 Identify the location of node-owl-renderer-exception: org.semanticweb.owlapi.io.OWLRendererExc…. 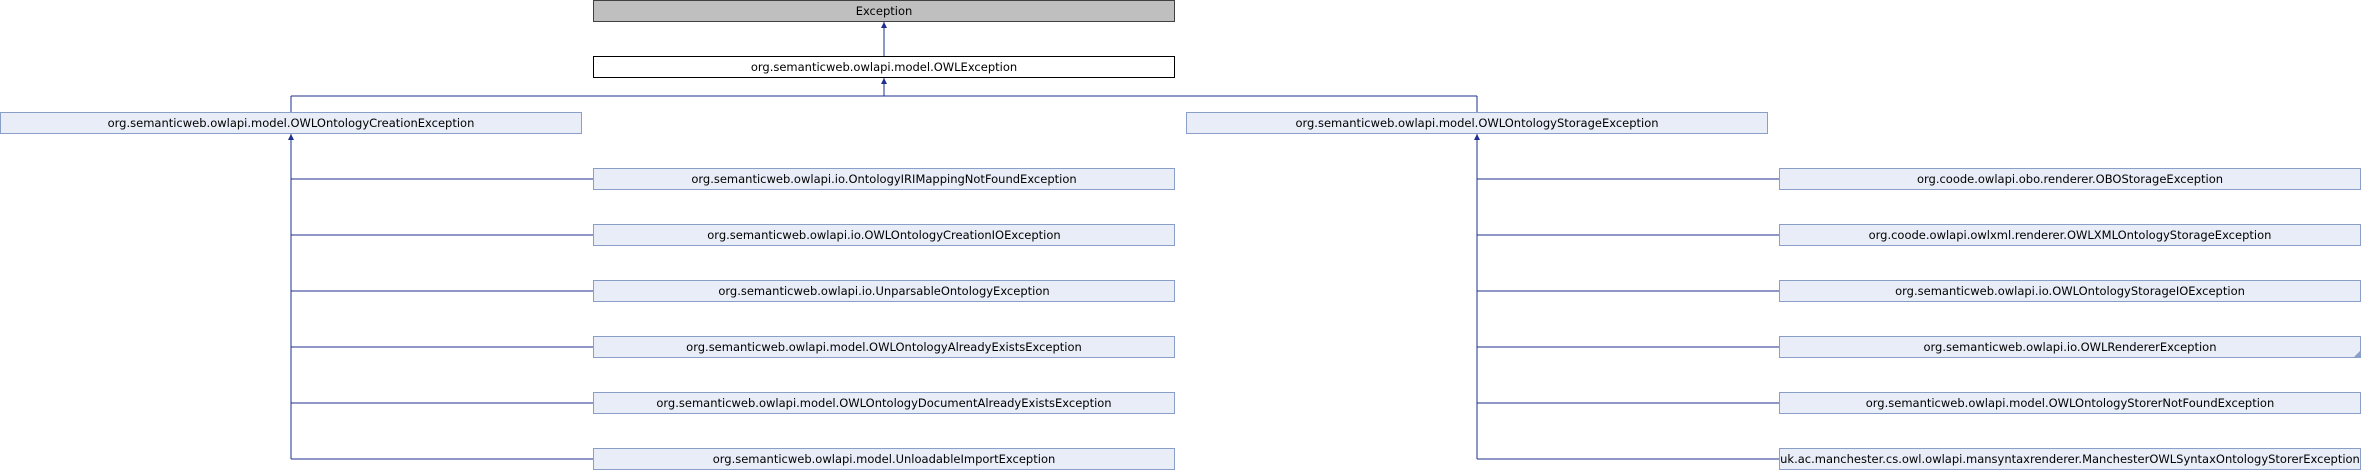
(2070, 347).